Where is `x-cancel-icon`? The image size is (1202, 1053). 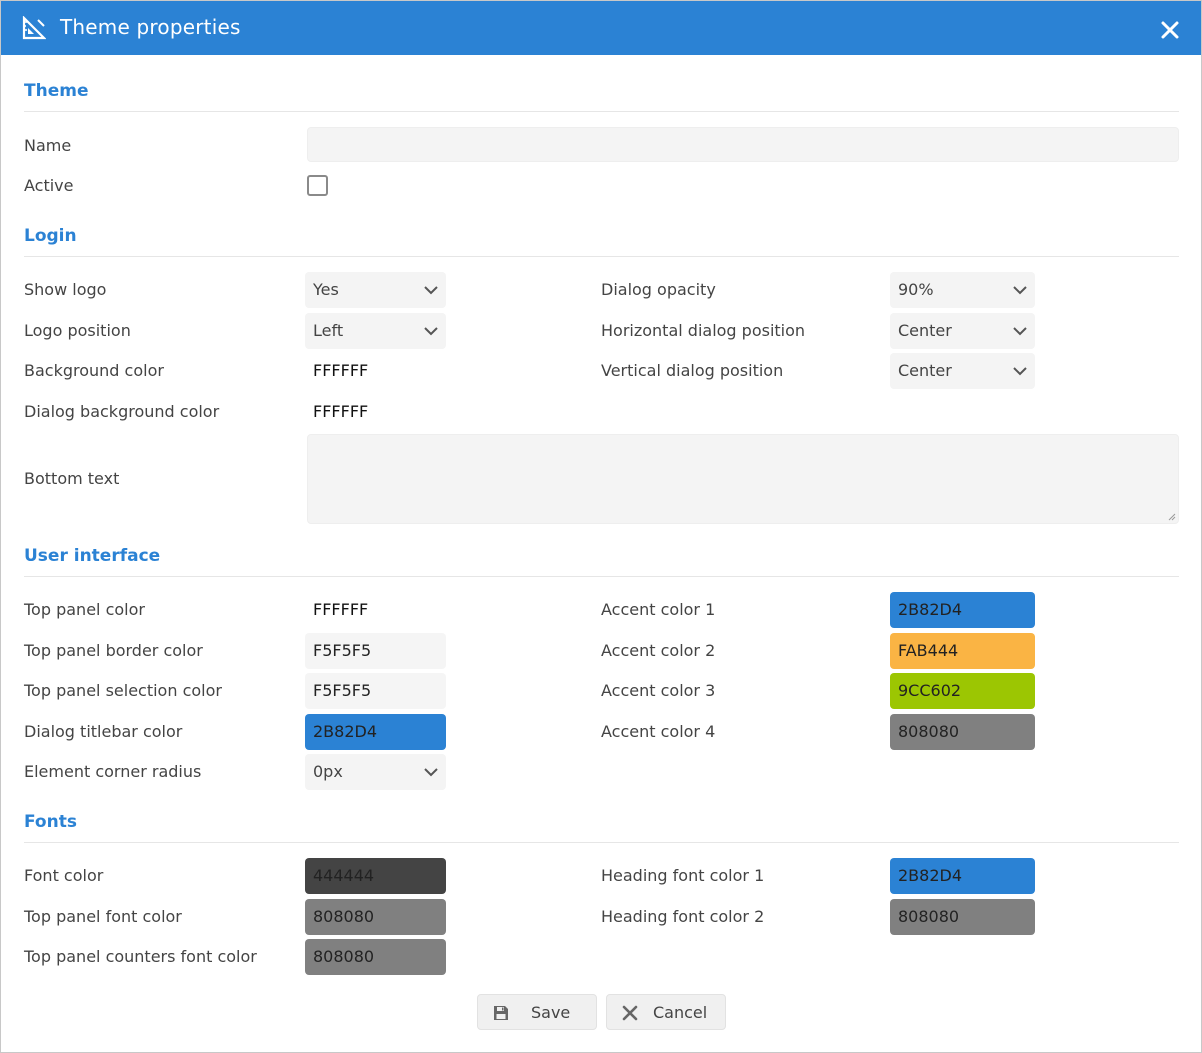 x-cancel-icon is located at coordinates (630, 1013).